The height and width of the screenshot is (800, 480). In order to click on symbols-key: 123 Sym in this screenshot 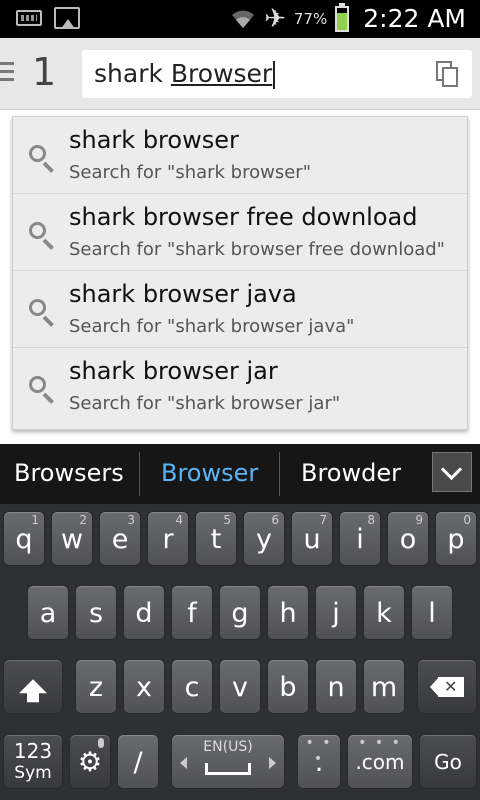, I will do `click(33, 761)`.